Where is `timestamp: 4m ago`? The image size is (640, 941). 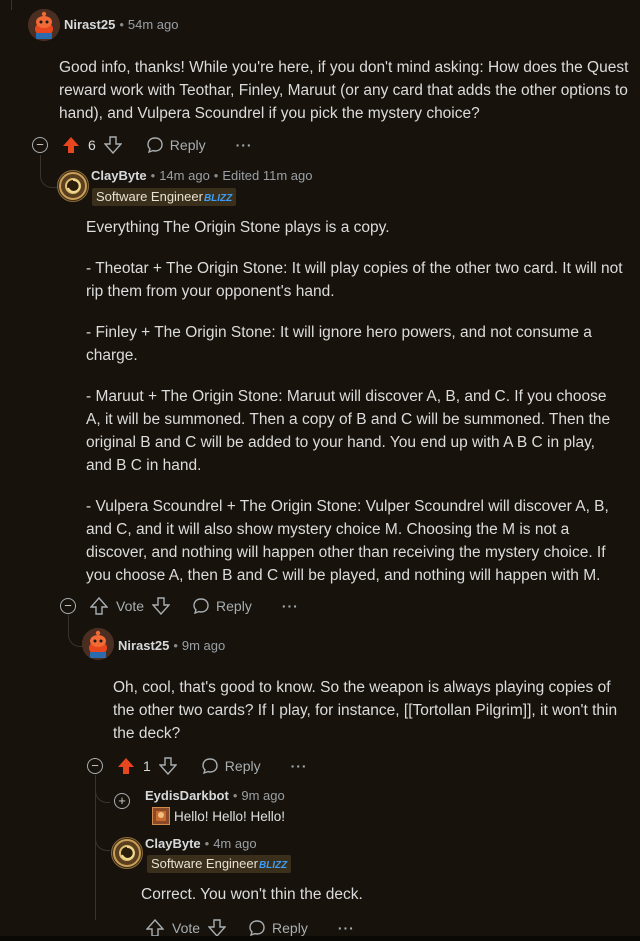 timestamp: 4m ago is located at coordinates (234, 843).